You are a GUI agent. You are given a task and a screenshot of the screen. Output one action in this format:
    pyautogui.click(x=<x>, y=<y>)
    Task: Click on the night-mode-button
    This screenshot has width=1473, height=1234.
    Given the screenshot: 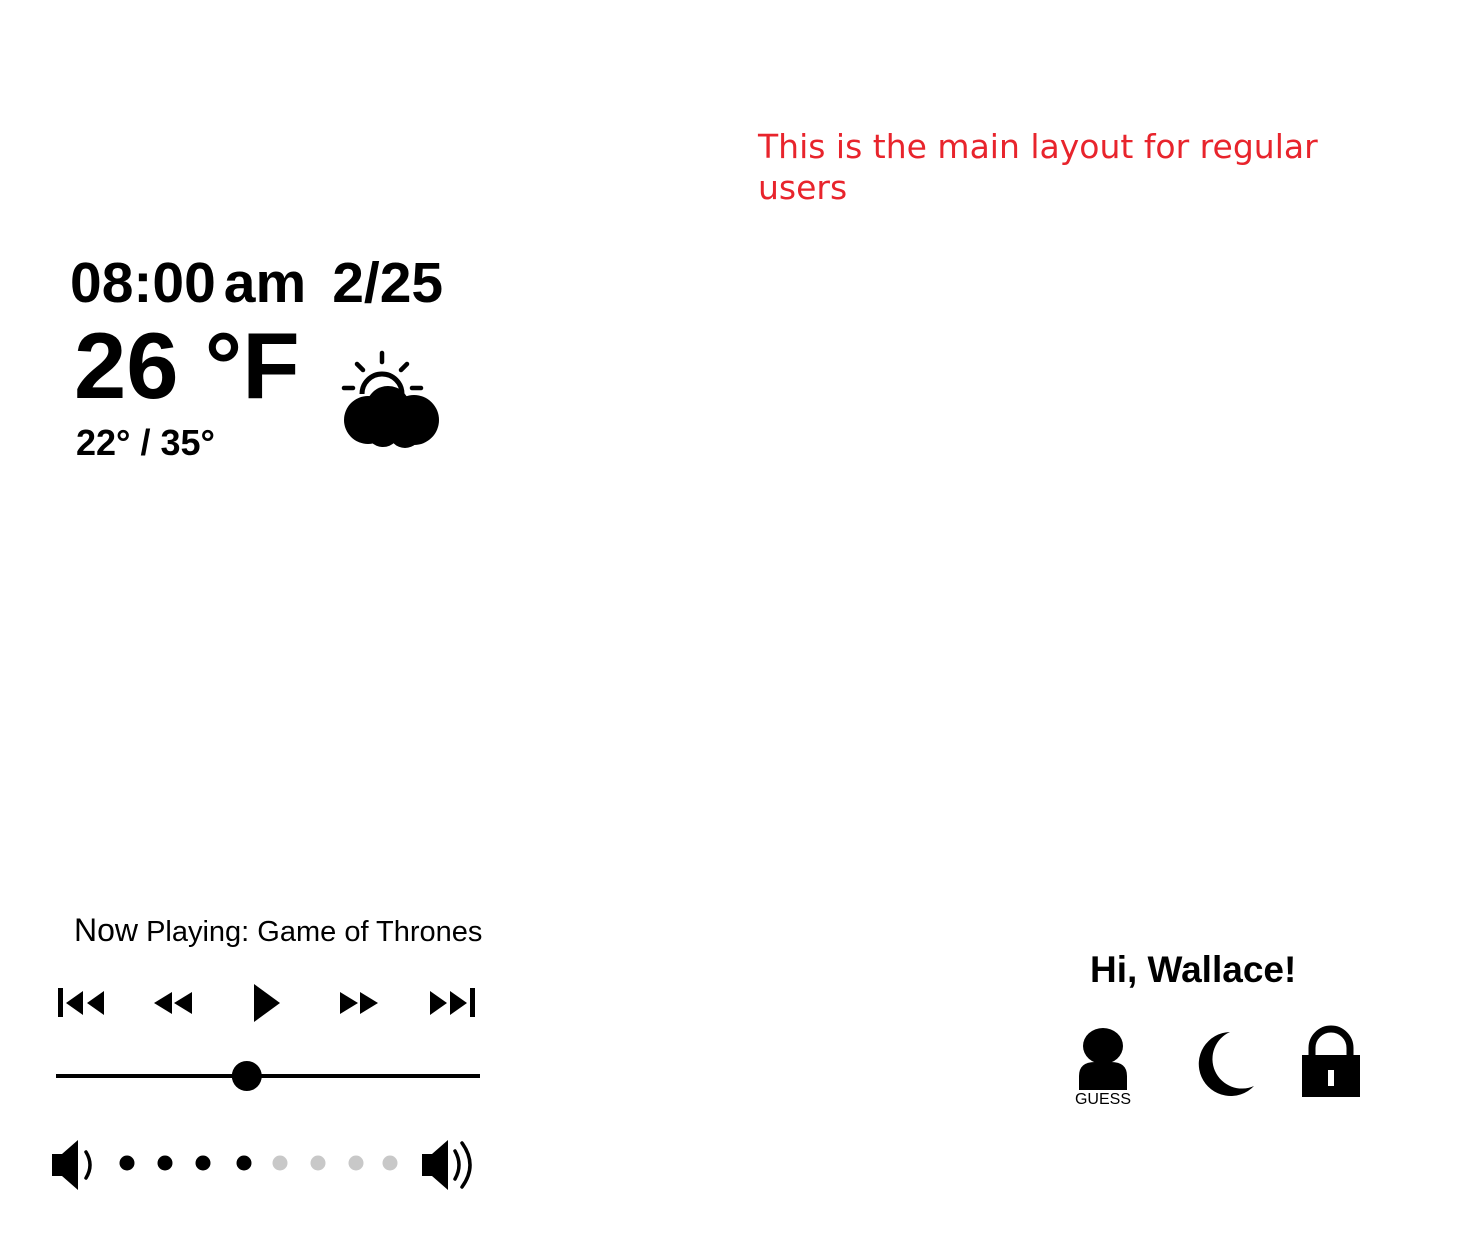 What is the action you would take?
    pyautogui.click(x=1222, y=1064)
    